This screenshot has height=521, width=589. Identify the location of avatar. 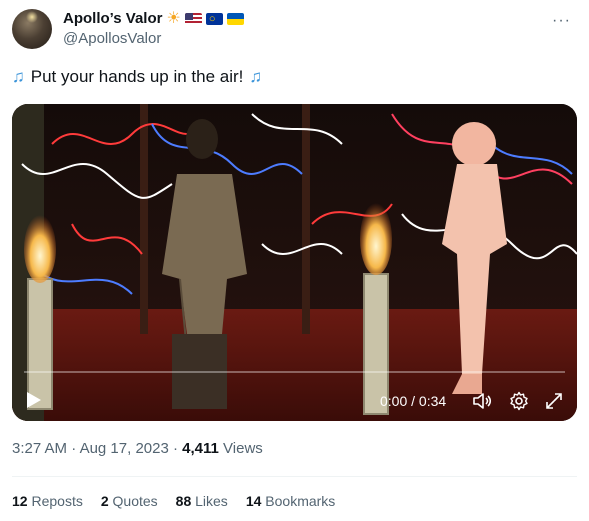
(32, 29).